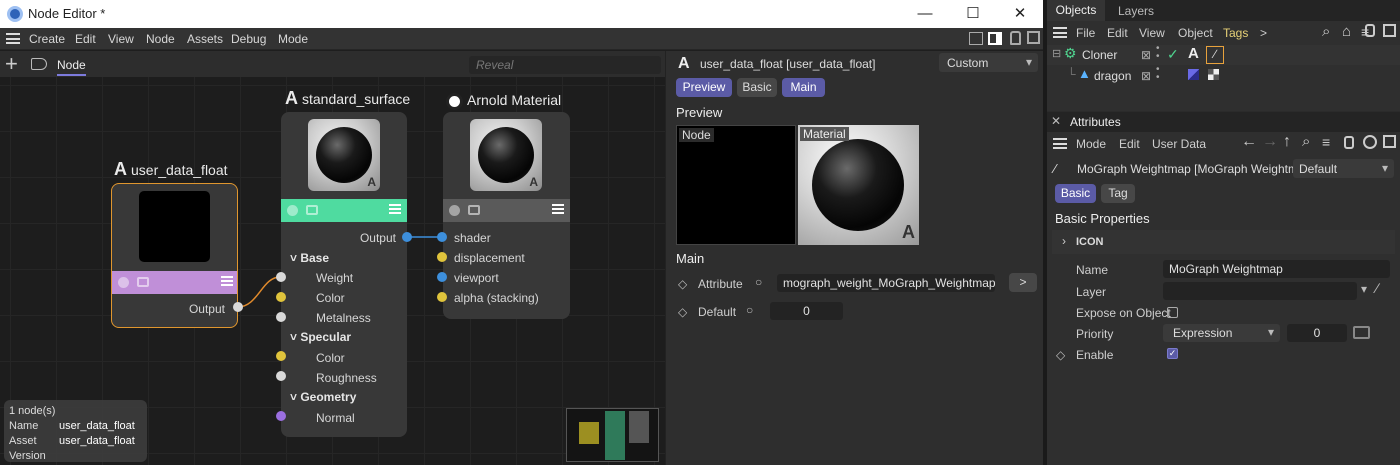 This screenshot has height=465, width=1400. What do you see at coordinates (1213, 74) in the screenshot?
I see `texture-tag-icon` at bounding box center [1213, 74].